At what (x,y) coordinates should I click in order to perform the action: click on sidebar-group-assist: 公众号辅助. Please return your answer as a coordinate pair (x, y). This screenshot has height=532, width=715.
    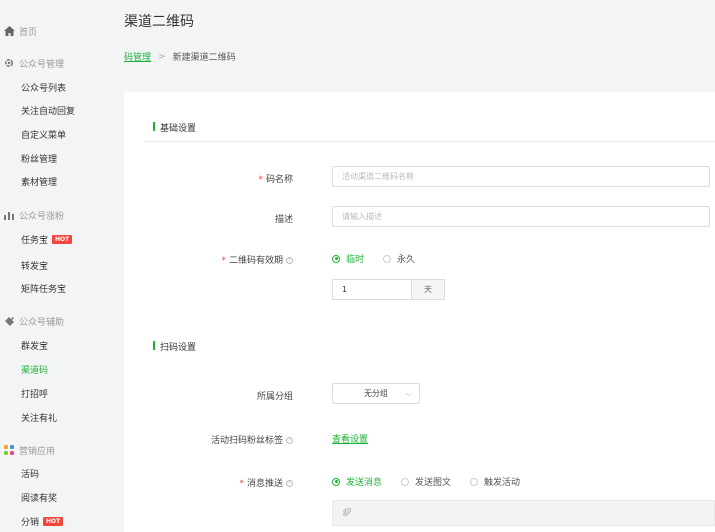
    Looking at the image, I should click on (62, 321).